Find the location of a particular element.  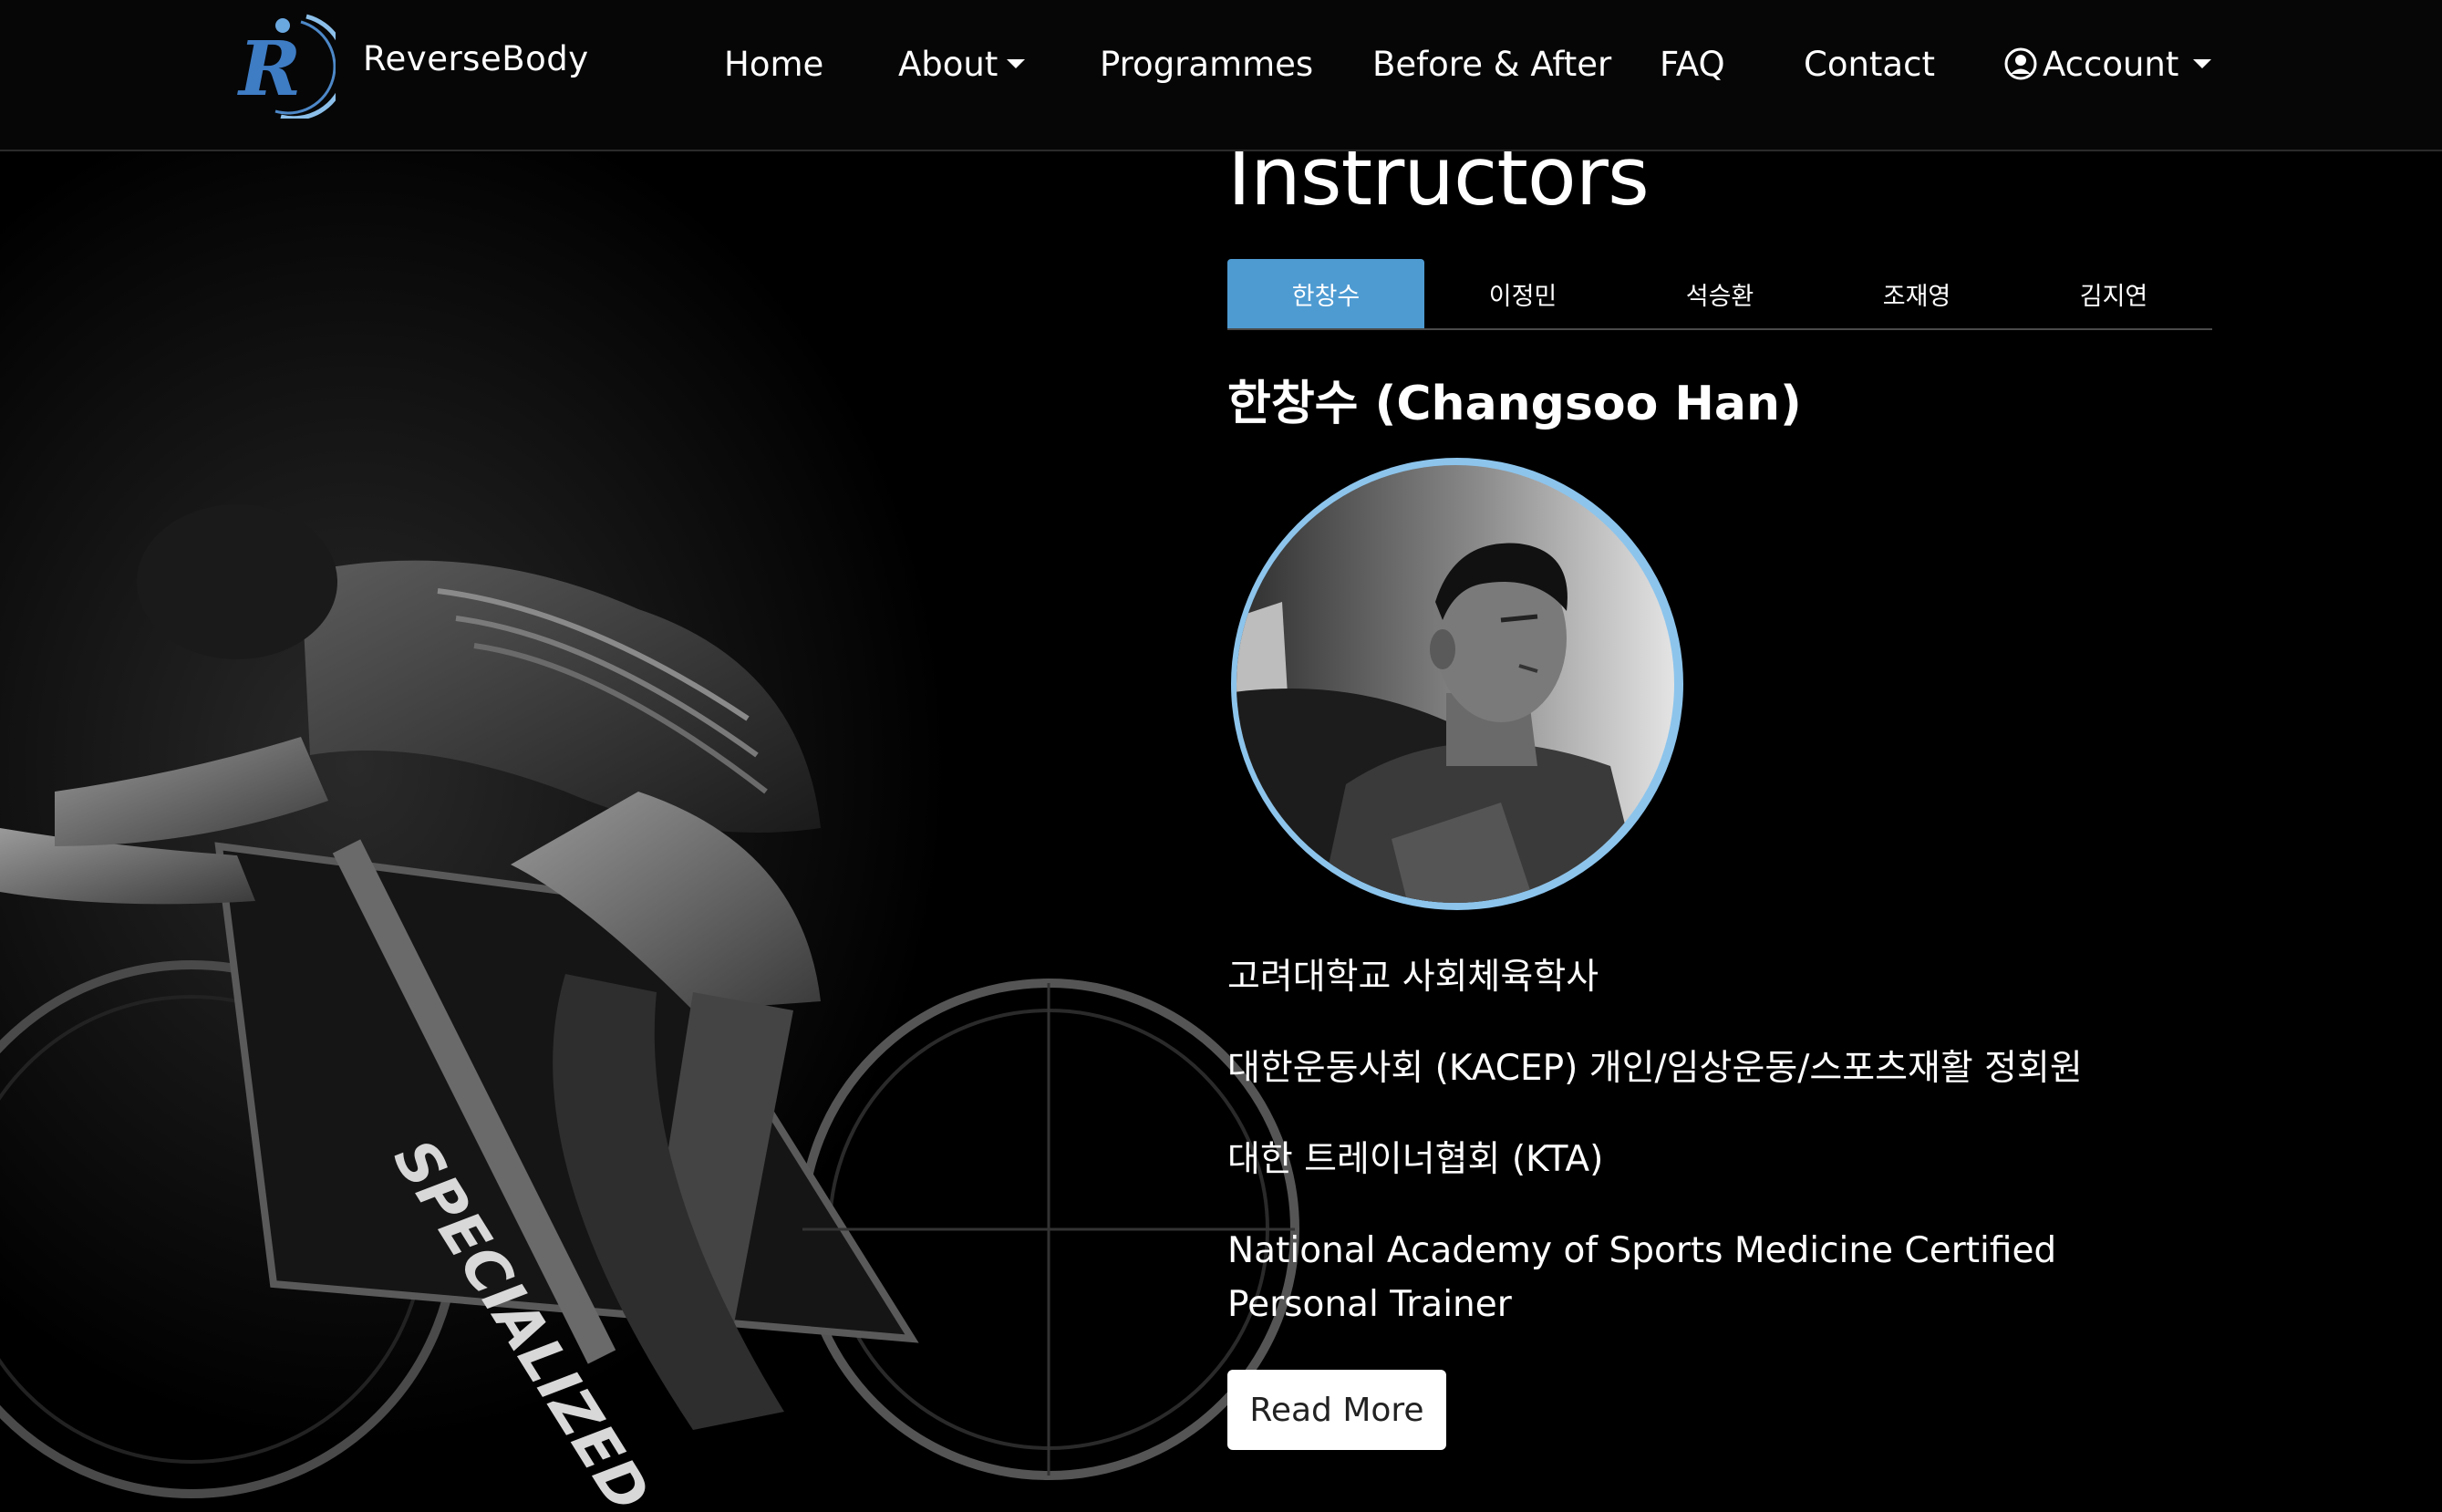

credential-item: 대한운동사회 (KACEP) 개인/임상운동/스포츠재활 정회원 is located at coordinates (1655, 1068).